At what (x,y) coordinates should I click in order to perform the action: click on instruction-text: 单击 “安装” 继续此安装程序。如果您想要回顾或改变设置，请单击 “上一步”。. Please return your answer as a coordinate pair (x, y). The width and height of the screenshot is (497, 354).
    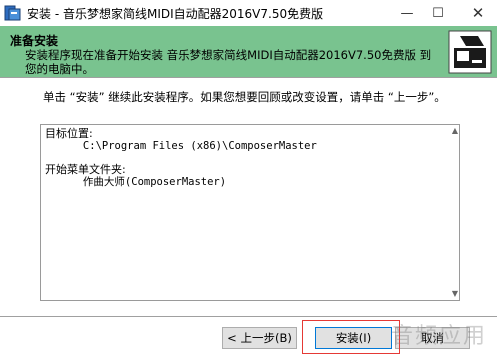
    Looking at the image, I should click on (244, 97).